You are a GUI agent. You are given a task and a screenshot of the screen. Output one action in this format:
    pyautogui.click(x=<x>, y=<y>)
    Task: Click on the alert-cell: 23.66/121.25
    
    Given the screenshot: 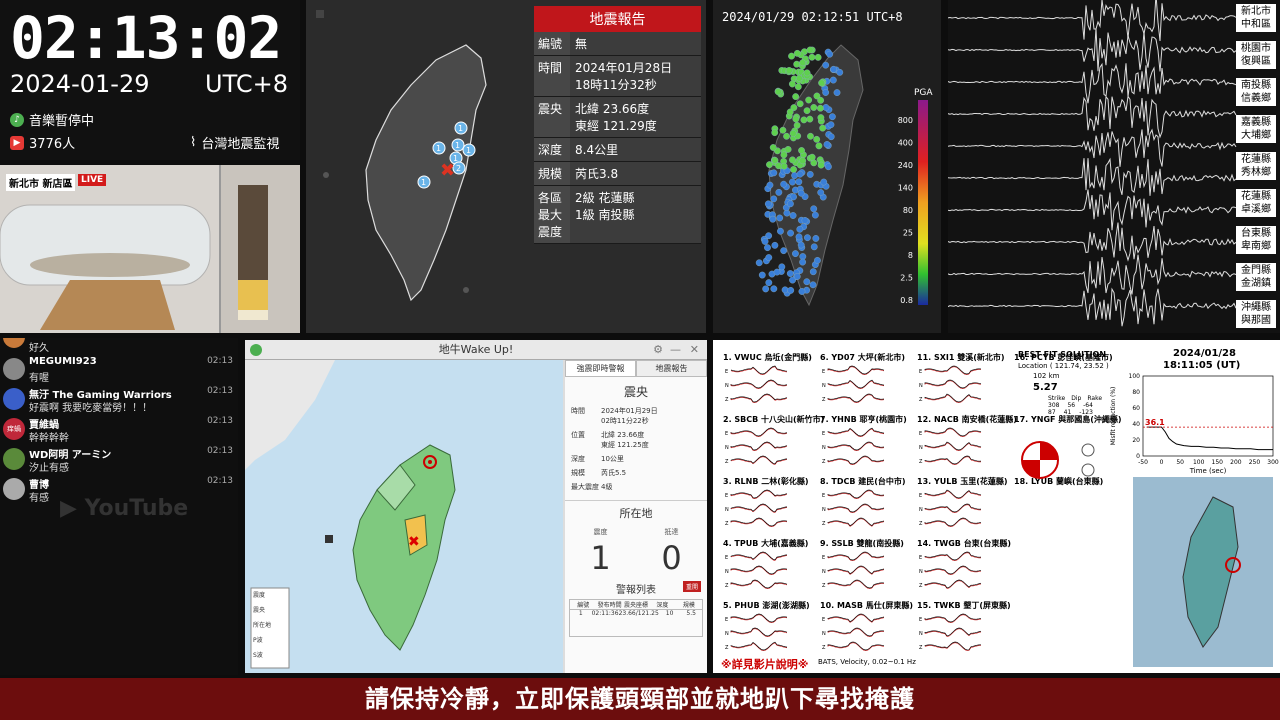 What is the action you would take?
    pyautogui.click(x=638, y=613)
    